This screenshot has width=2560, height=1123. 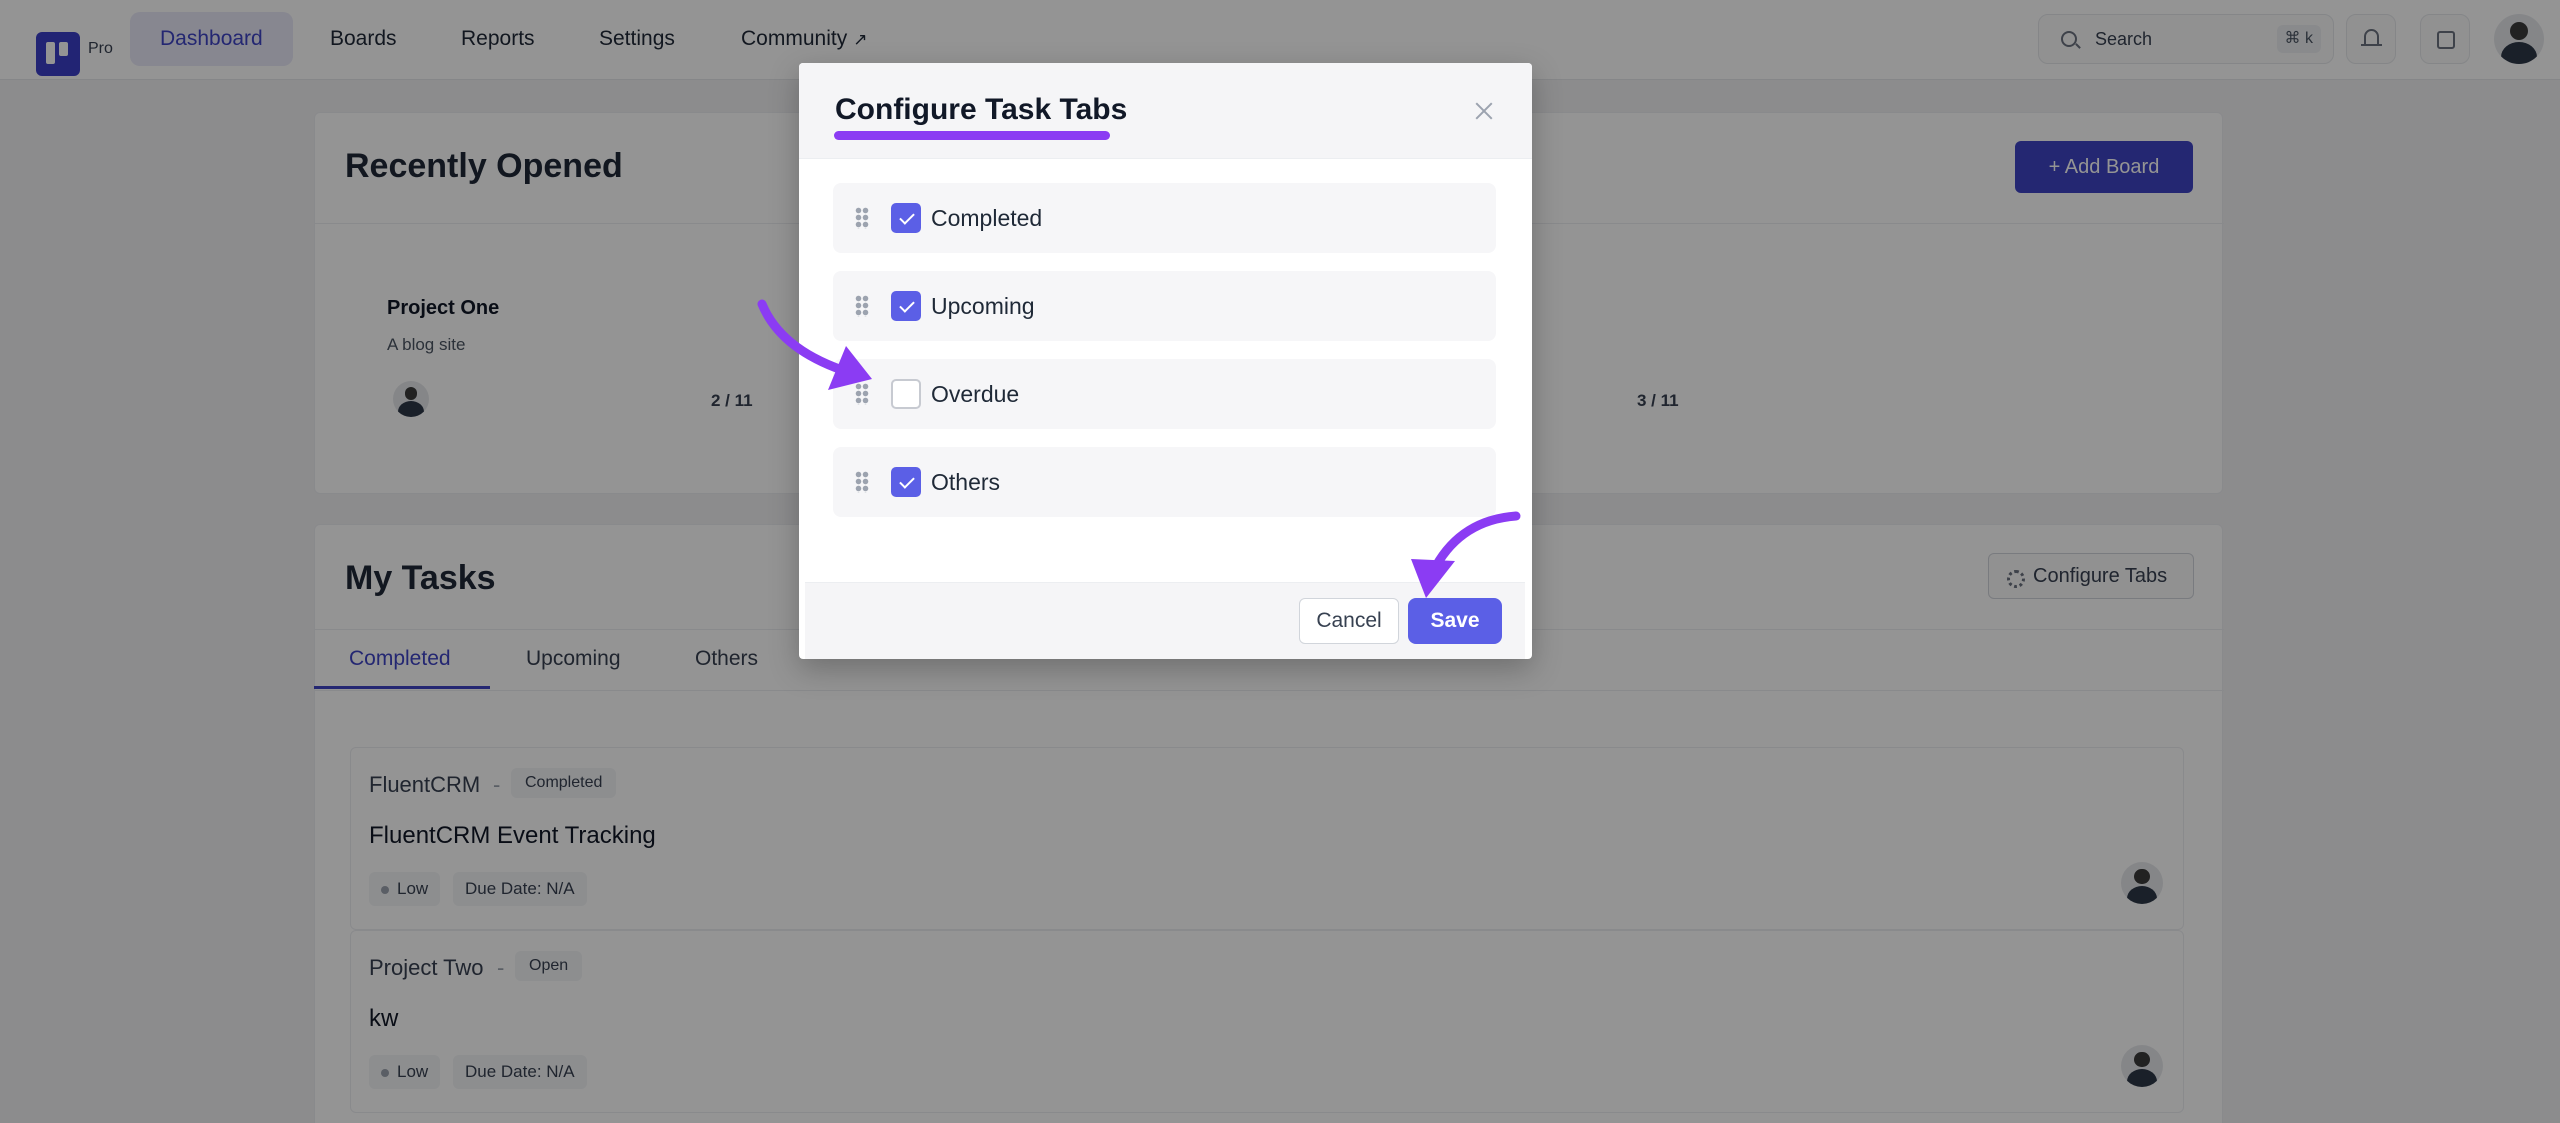 I want to click on completed-checkbox, so click(x=906, y=218).